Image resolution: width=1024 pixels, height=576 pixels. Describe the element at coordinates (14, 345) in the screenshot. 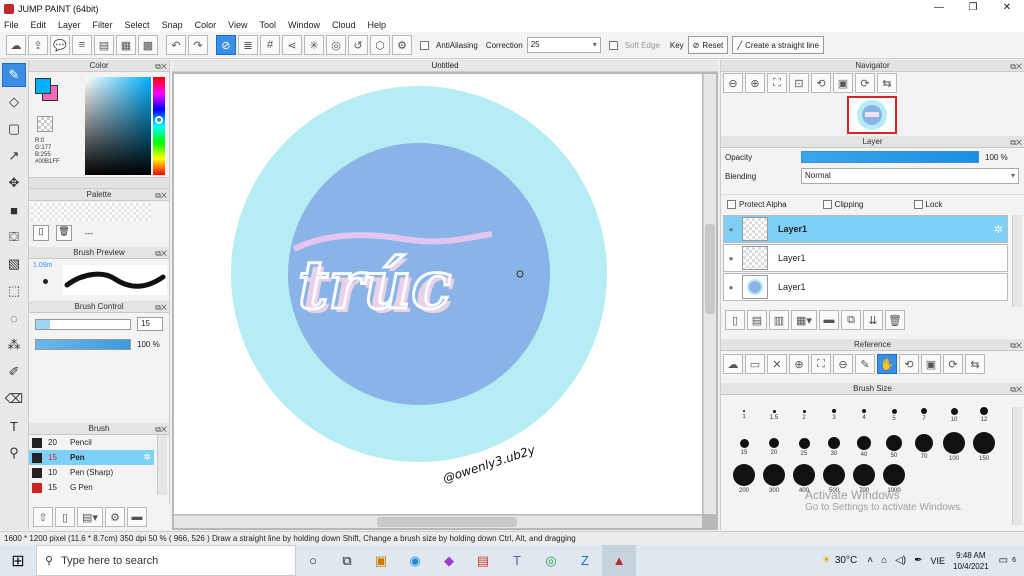

I see `magic-wand-tool-icon: ⁂` at that location.